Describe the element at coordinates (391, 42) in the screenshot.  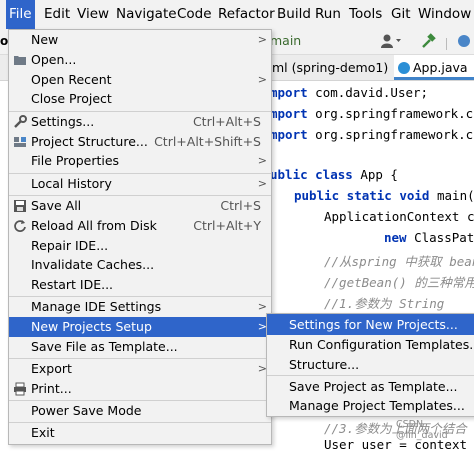
I see `person-icon` at that location.